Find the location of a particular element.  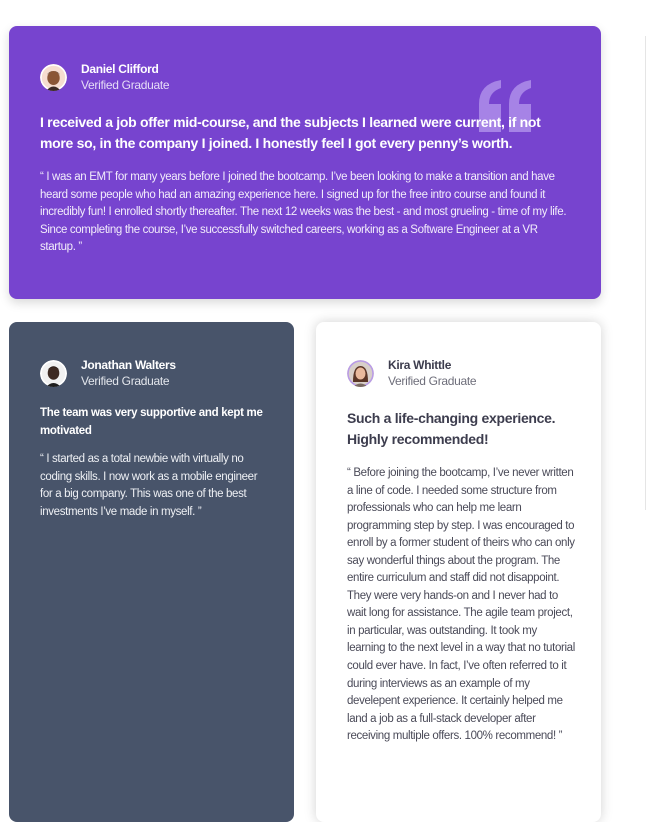

author: Kira Whittle Verified Graduate is located at coordinates (412, 374).